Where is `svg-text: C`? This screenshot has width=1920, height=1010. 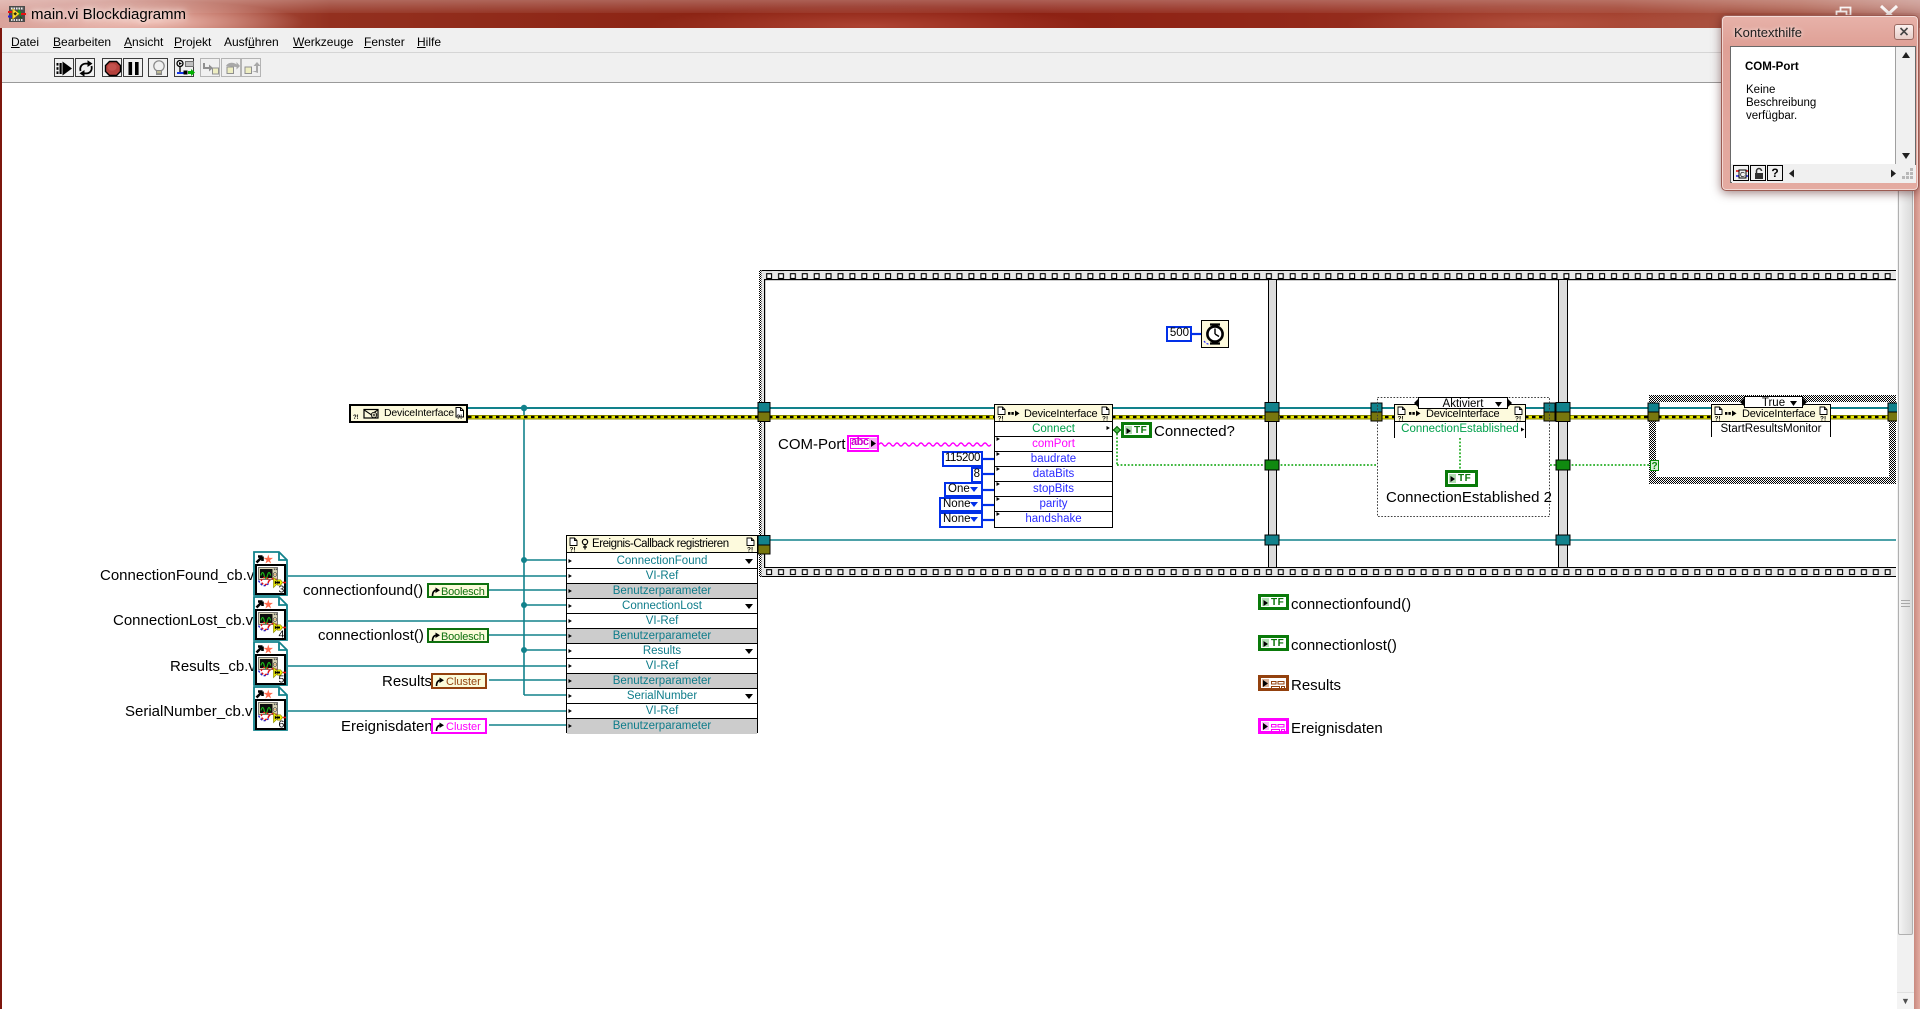
svg-text: C is located at coordinates (1742, 175).